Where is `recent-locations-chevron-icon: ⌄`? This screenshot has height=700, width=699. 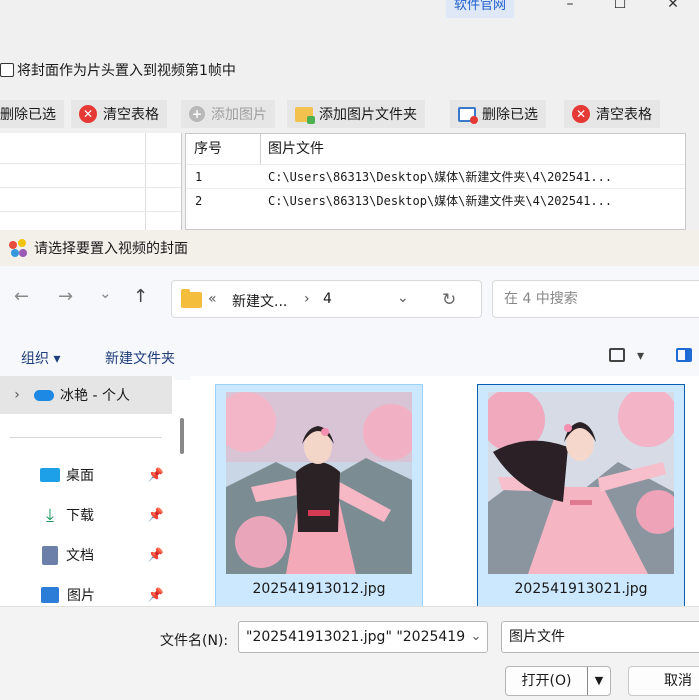 recent-locations-chevron-icon: ⌄ is located at coordinates (105, 293).